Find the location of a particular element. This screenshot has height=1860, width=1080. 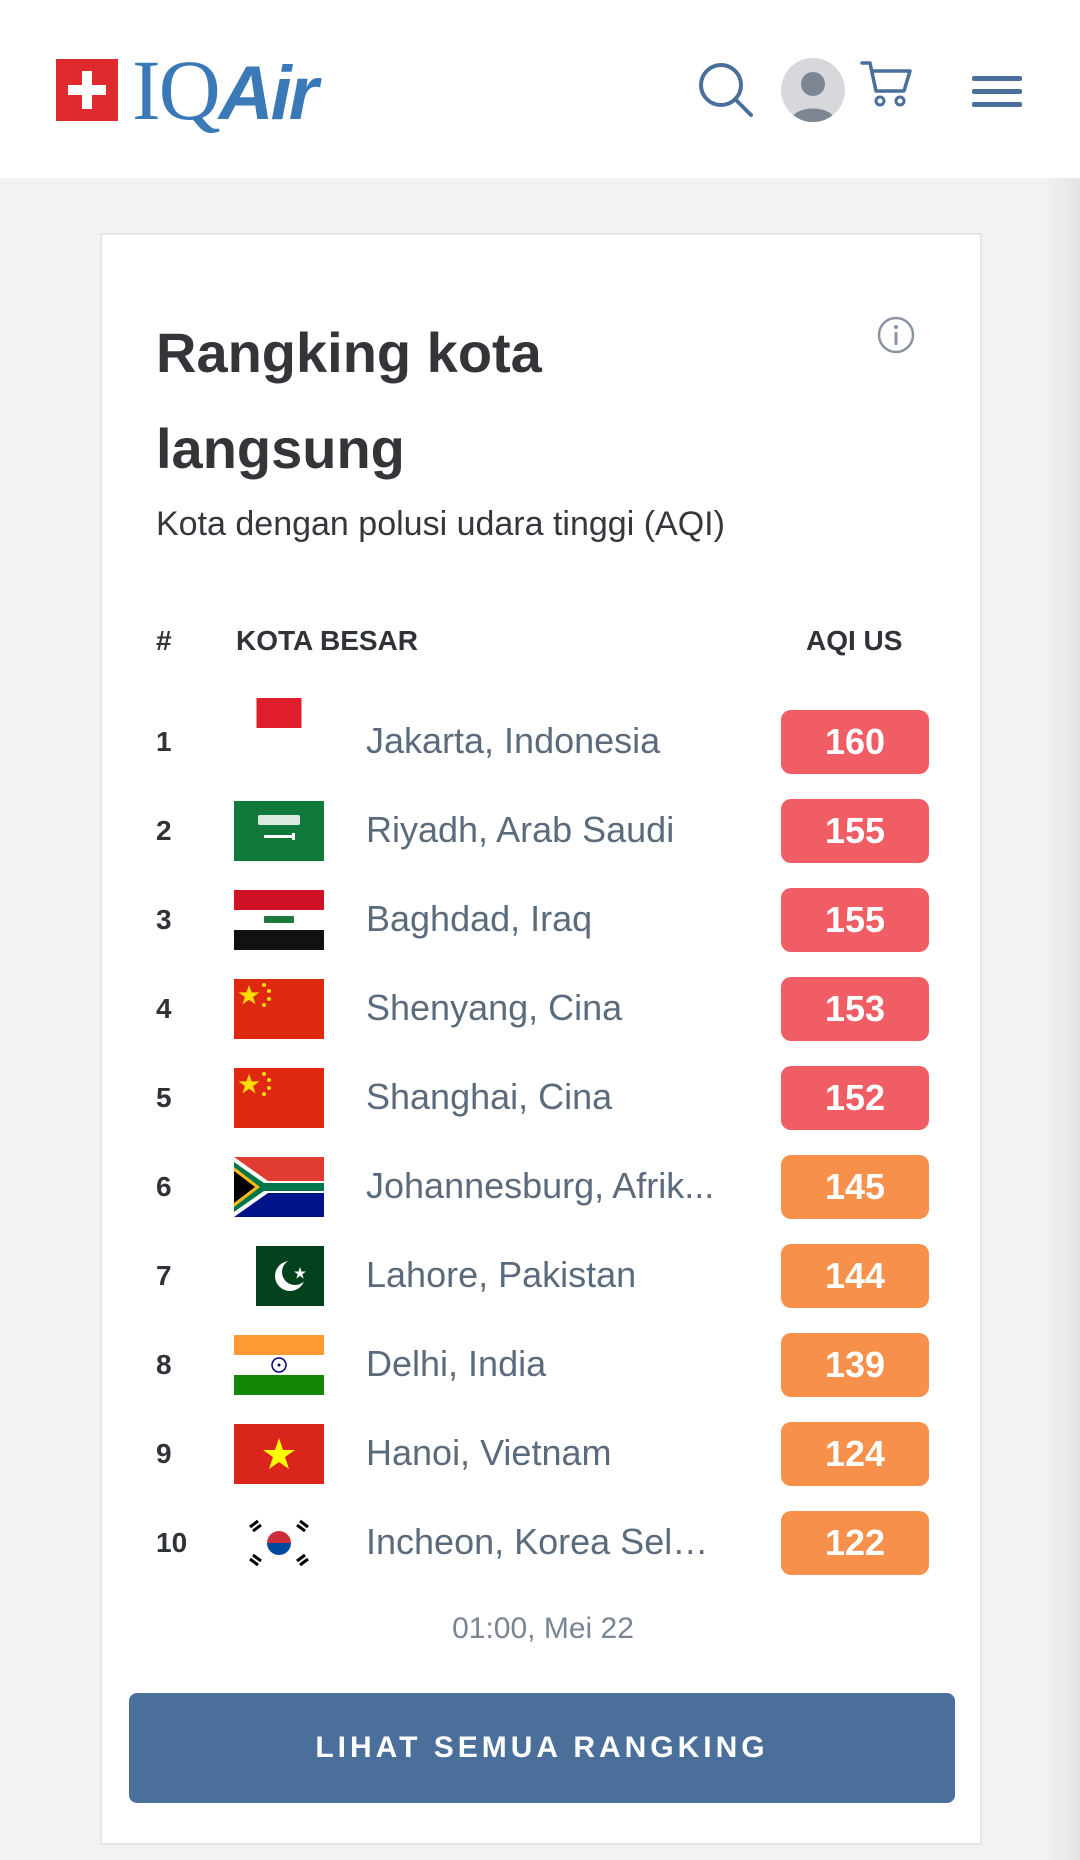

aqi-badge: 144 is located at coordinates (855, 1276).